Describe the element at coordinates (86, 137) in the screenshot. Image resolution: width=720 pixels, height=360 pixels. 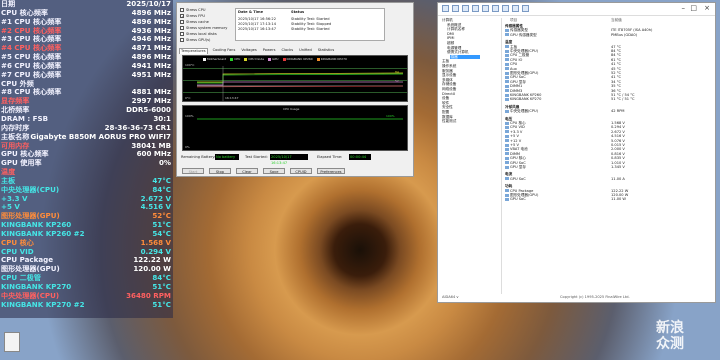
I see `osd-row: 主板名称 Gigabyte B850M AORUS PRO WIFI7` at that location.